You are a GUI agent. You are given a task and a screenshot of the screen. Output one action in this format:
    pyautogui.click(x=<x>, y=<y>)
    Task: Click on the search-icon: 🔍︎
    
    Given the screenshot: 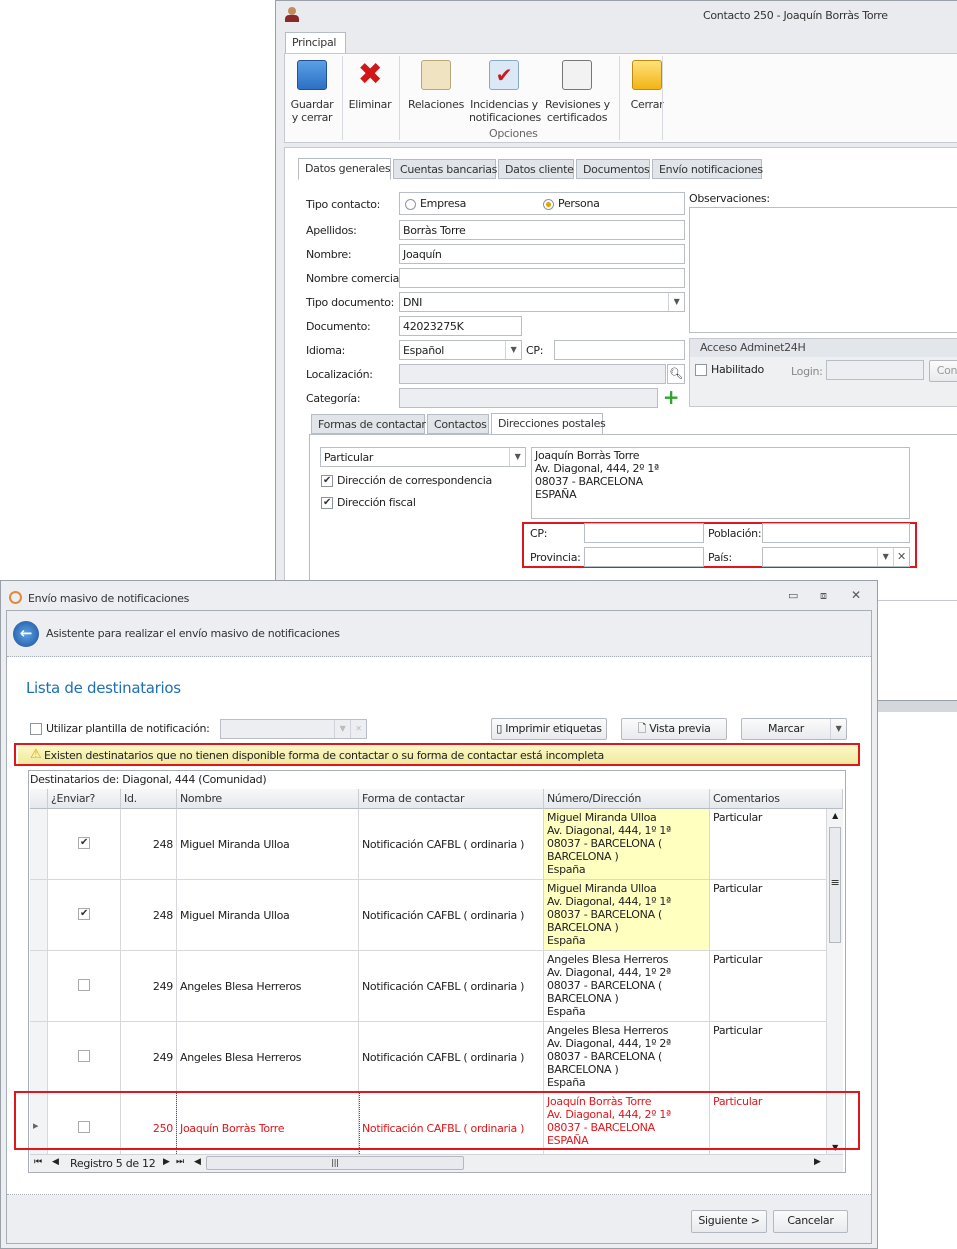 What is the action you would take?
    pyautogui.click(x=676, y=374)
    